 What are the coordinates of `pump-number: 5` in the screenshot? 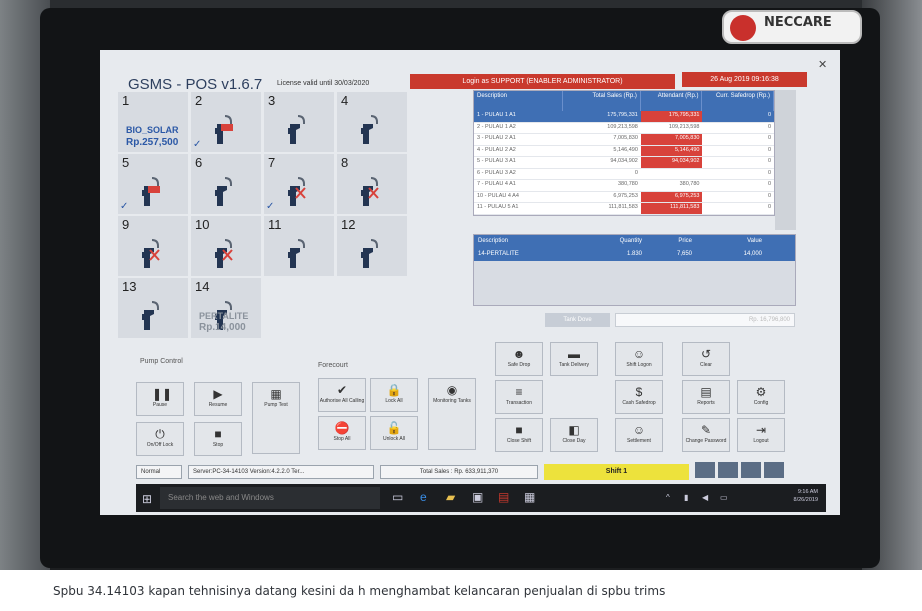 It's located at (126, 162).